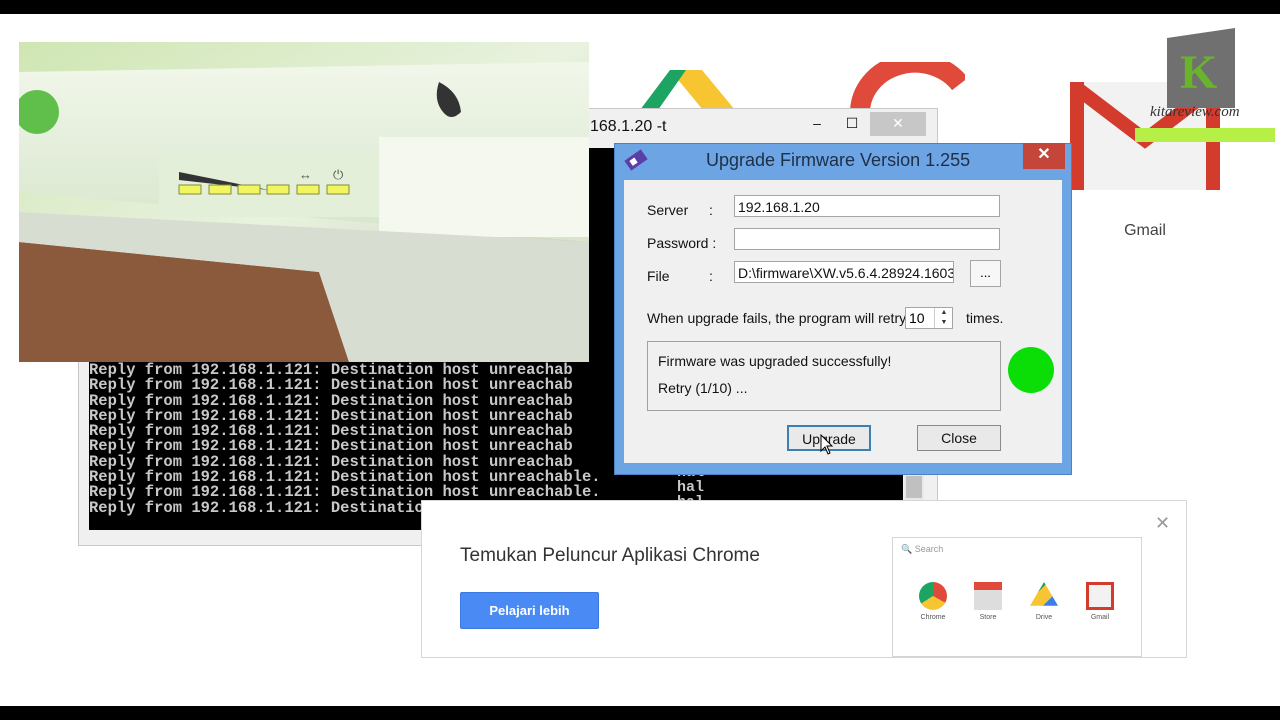 The image size is (1280, 720). I want to click on minimize-button: –, so click(817, 124).